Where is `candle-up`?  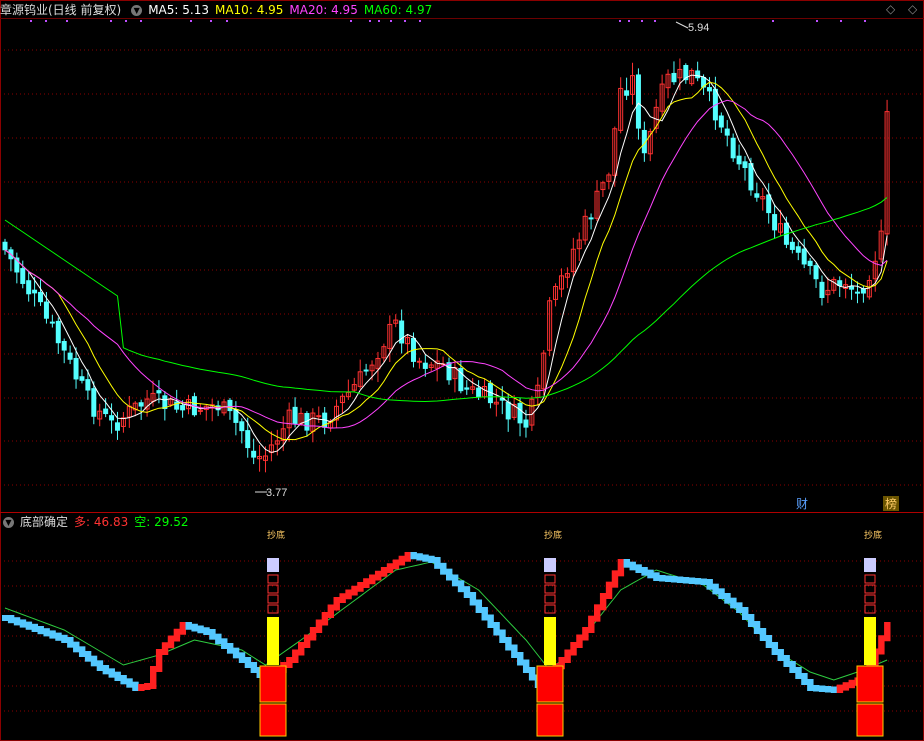
candle-up is located at coordinates (319, 416).